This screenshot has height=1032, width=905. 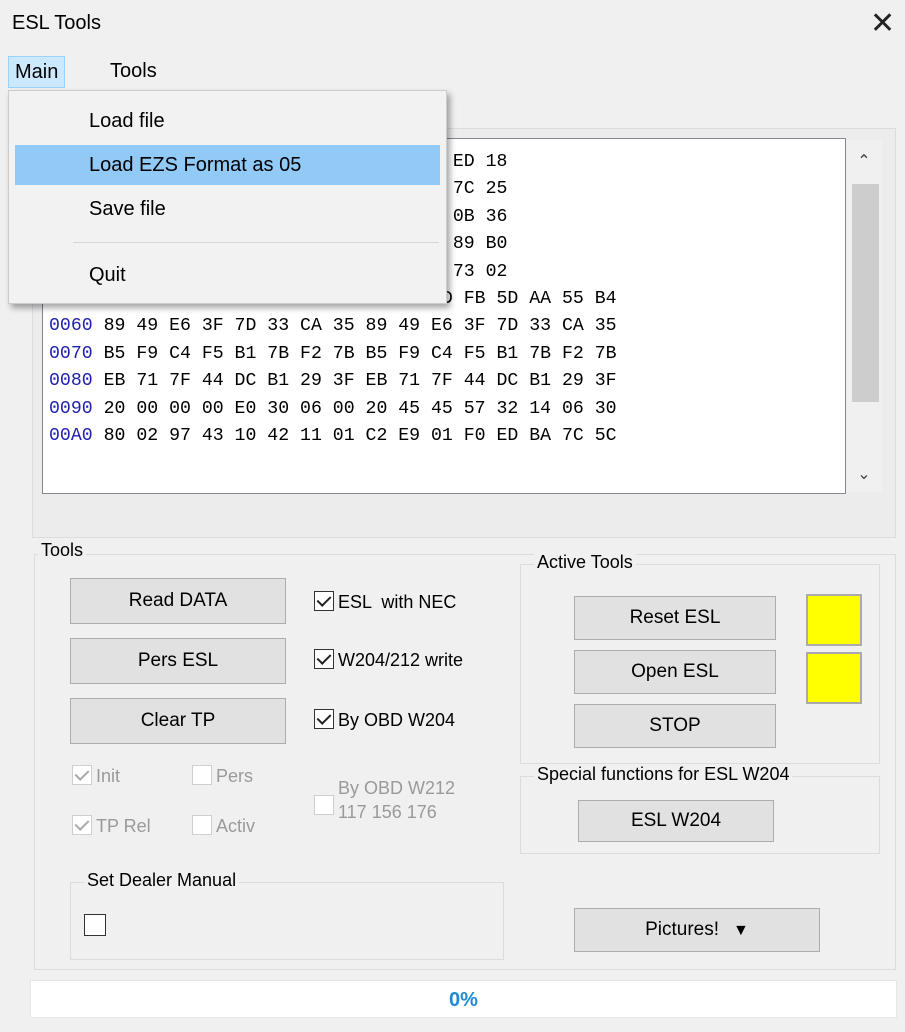 What do you see at coordinates (178, 601) in the screenshot?
I see `read-data-button: Read DATA` at bounding box center [178, 601].